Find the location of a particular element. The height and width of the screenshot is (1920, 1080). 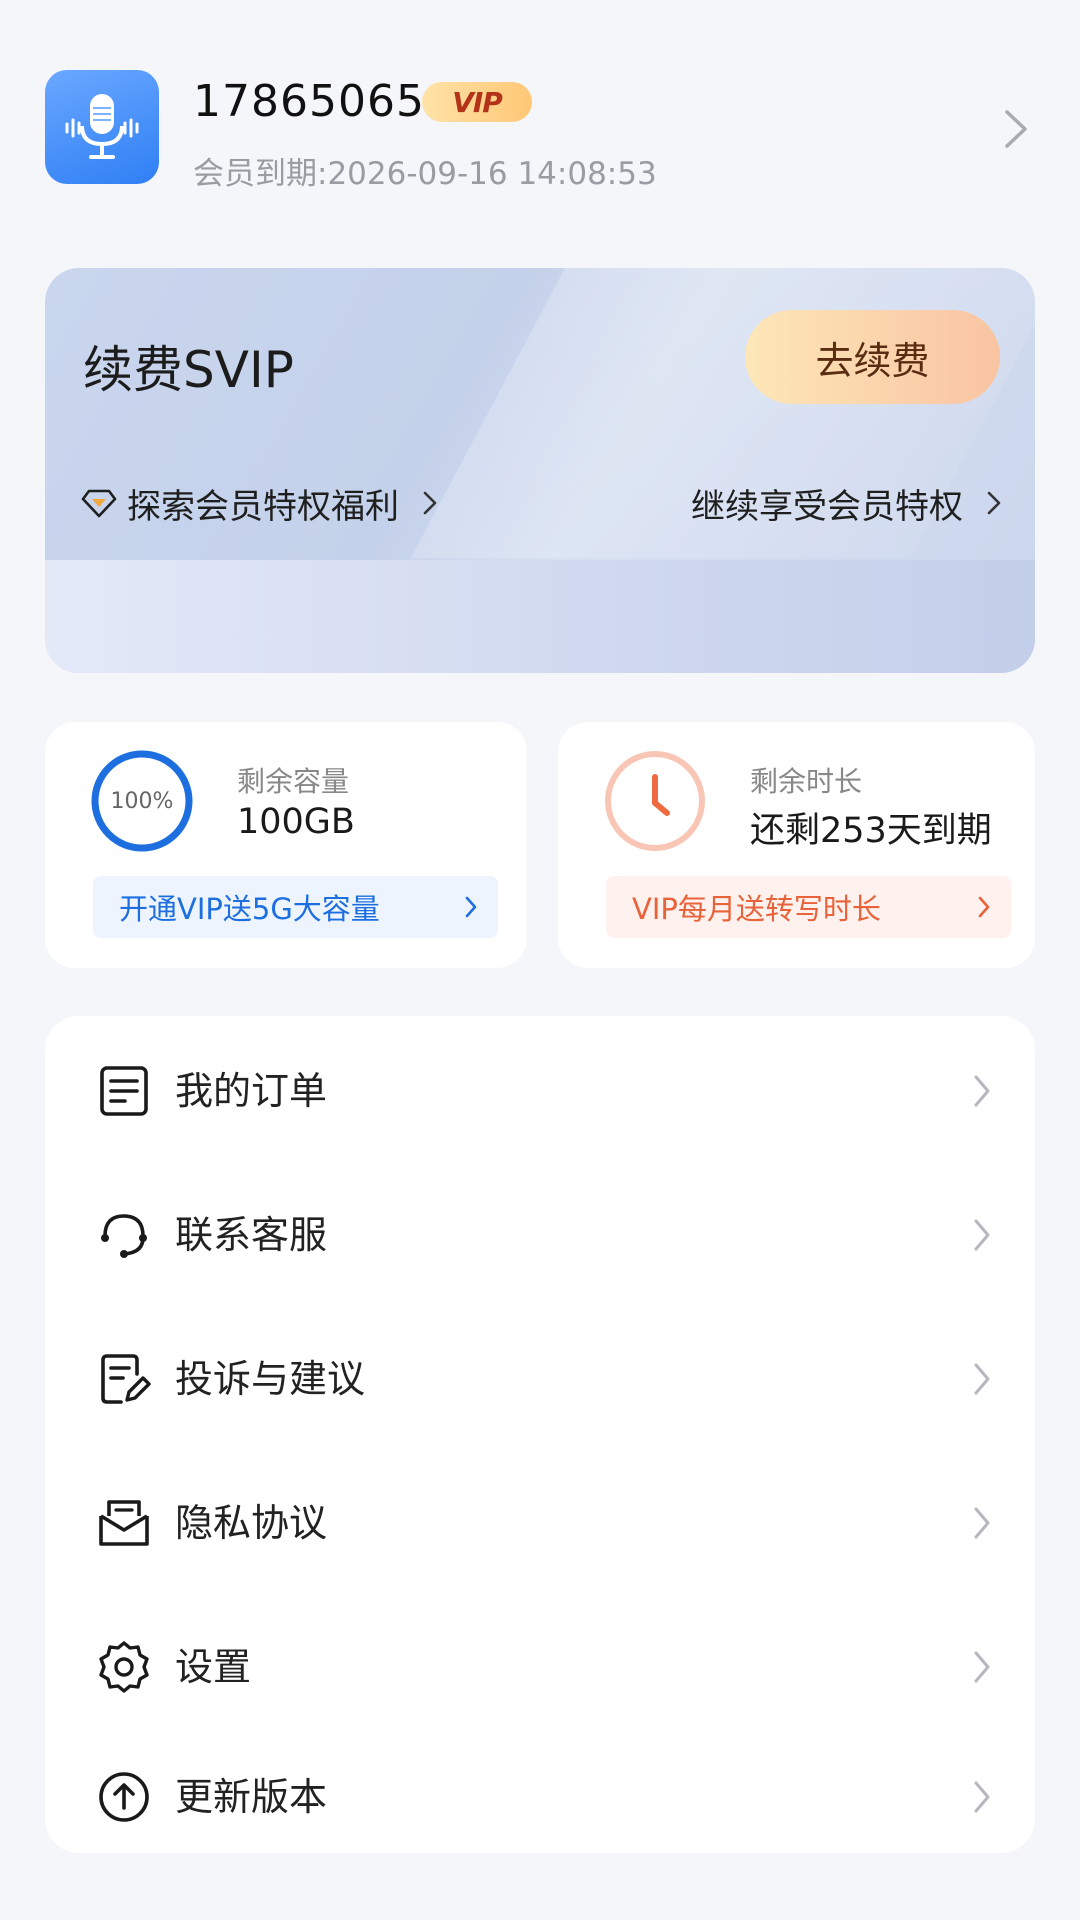

menu-label: 我的订单 is located at coordinates (251, 1091).